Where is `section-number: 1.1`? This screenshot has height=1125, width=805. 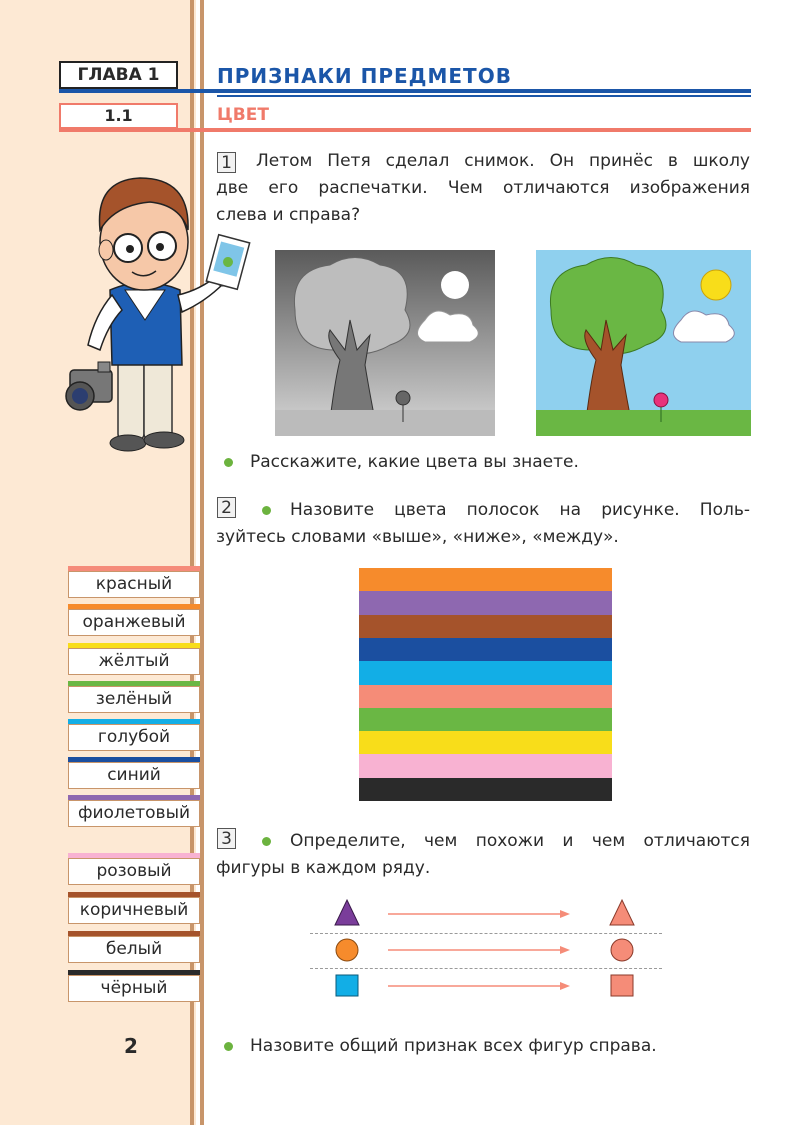
section-number: 1.1 is located at coordinates (118, 116).